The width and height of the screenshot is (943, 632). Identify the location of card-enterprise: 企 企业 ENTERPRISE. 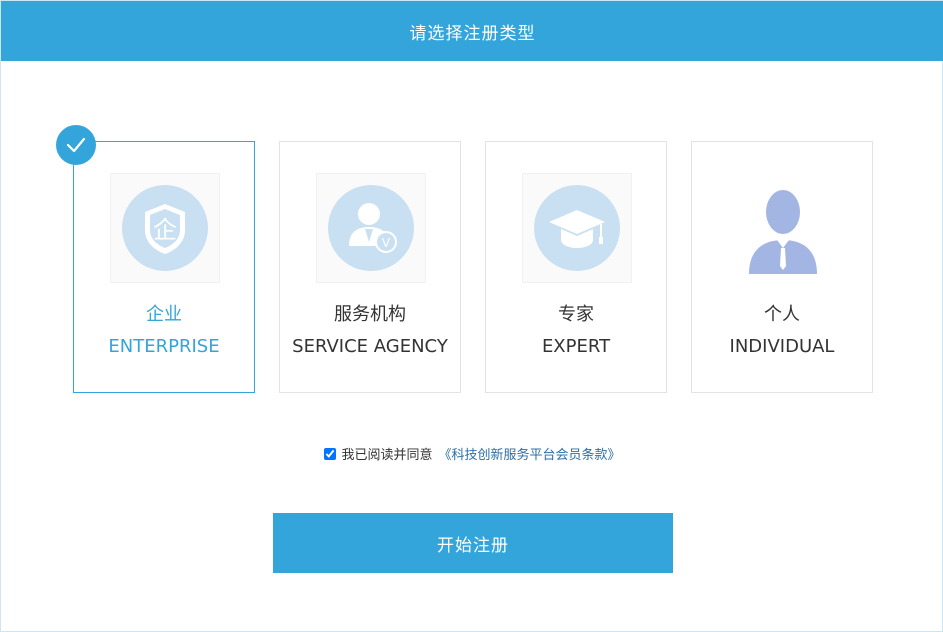
(164, 267).